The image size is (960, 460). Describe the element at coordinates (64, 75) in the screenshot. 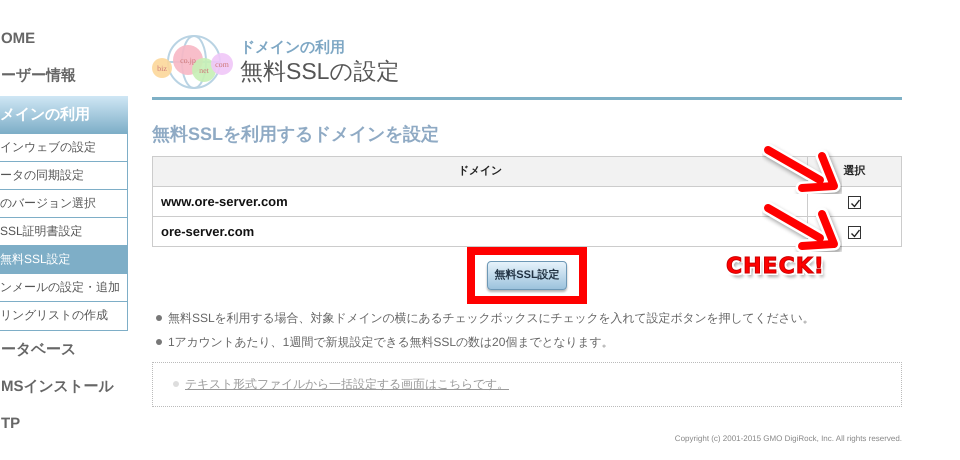

I see `sidebar-item: ーザー情報` at that location.